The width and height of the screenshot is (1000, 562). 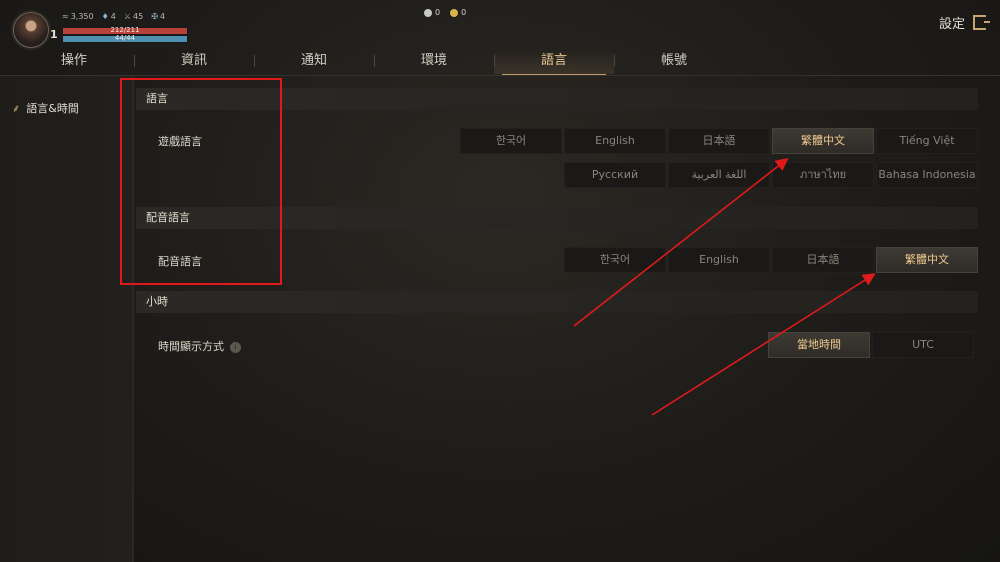 What do you see at coordinates (771, 260) in the screenshot?
I see `voice-language-options: 한국어 English 日本語 繁體中文` at bounding box center [771, 260].